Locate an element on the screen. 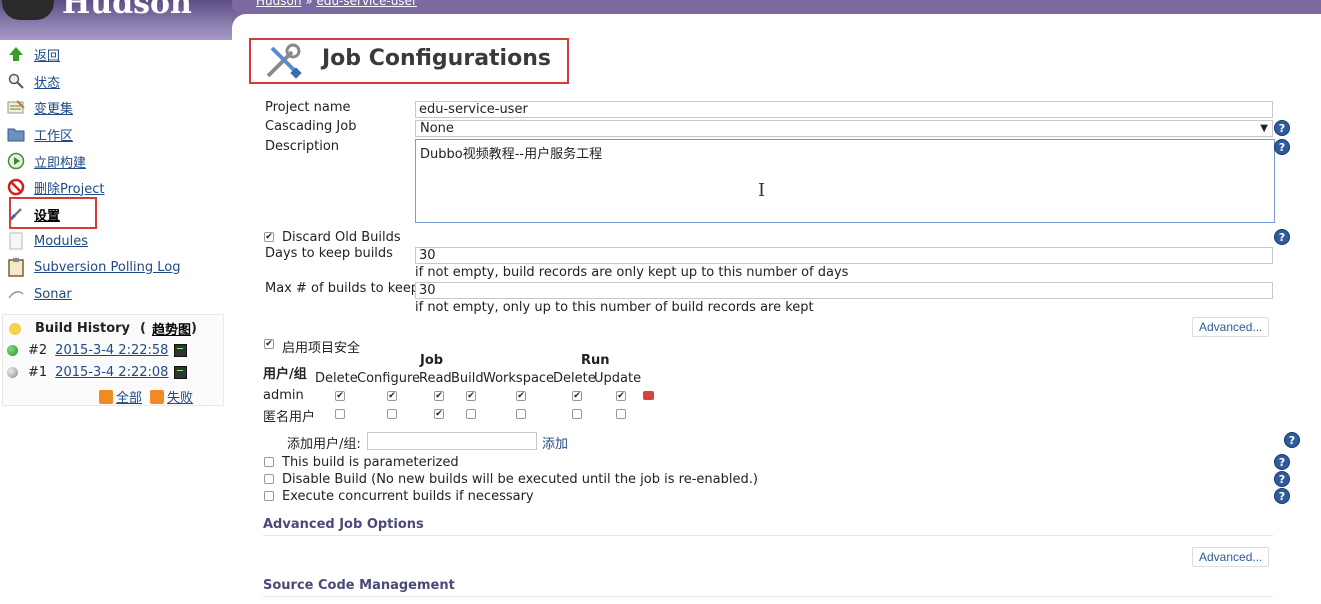 Image resolution: width=1321 pixels, height=604 pixels. sidebar-item-delete-project: 删除Project is located at coordinates (55, 187).